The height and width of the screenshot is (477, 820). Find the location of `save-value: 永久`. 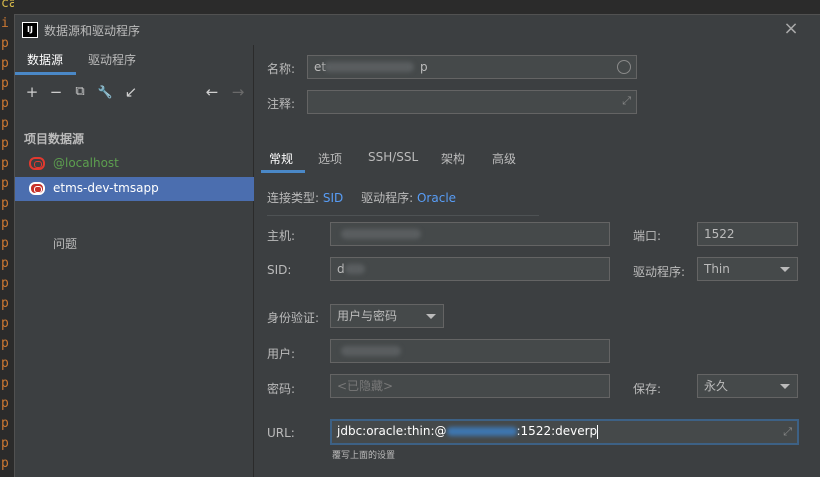

save-value: 永久 is located at coordinates (716, 386).